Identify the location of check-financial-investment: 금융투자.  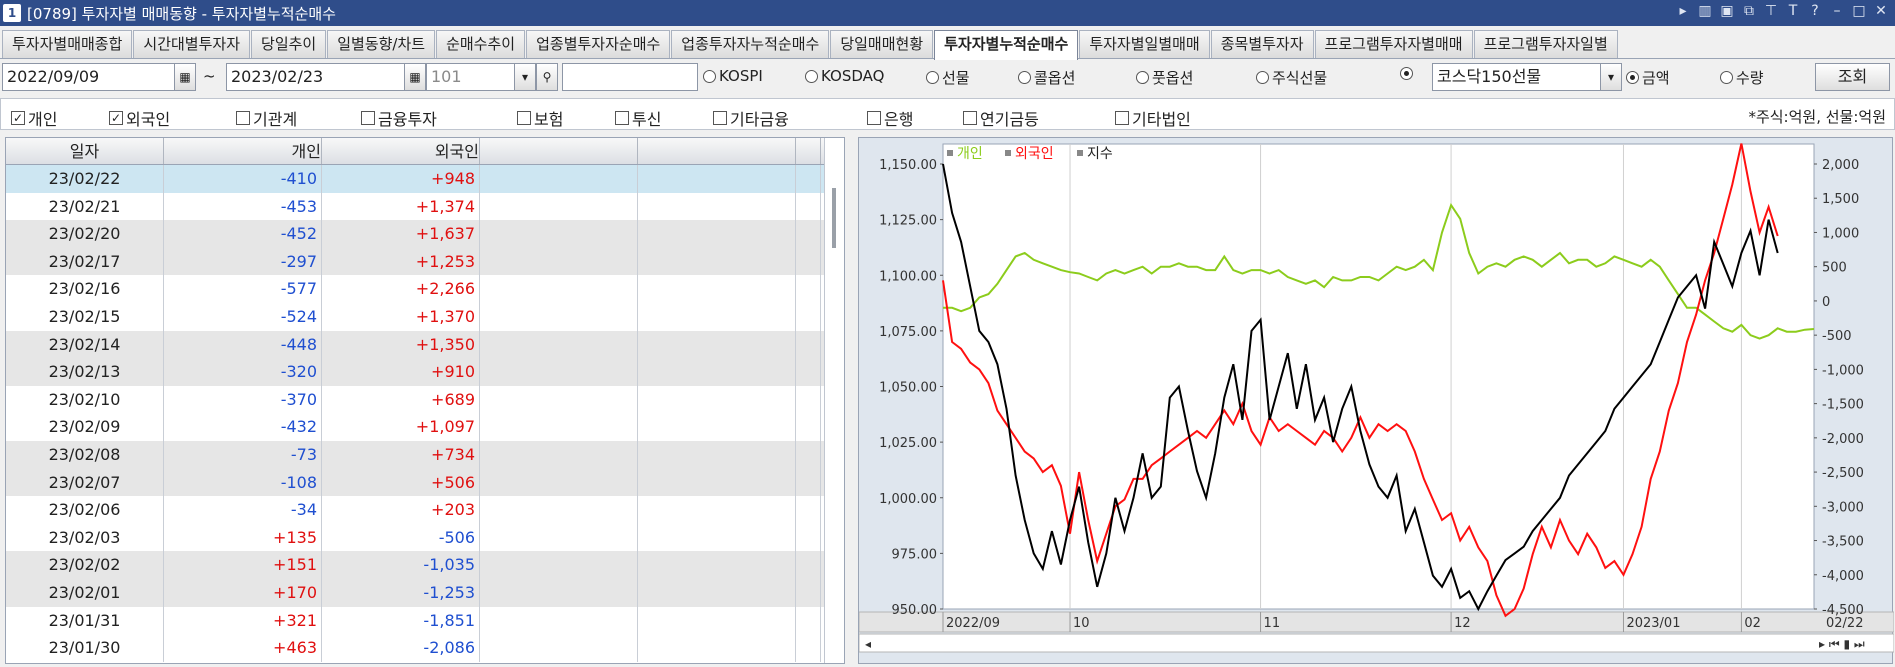
(399, 118).